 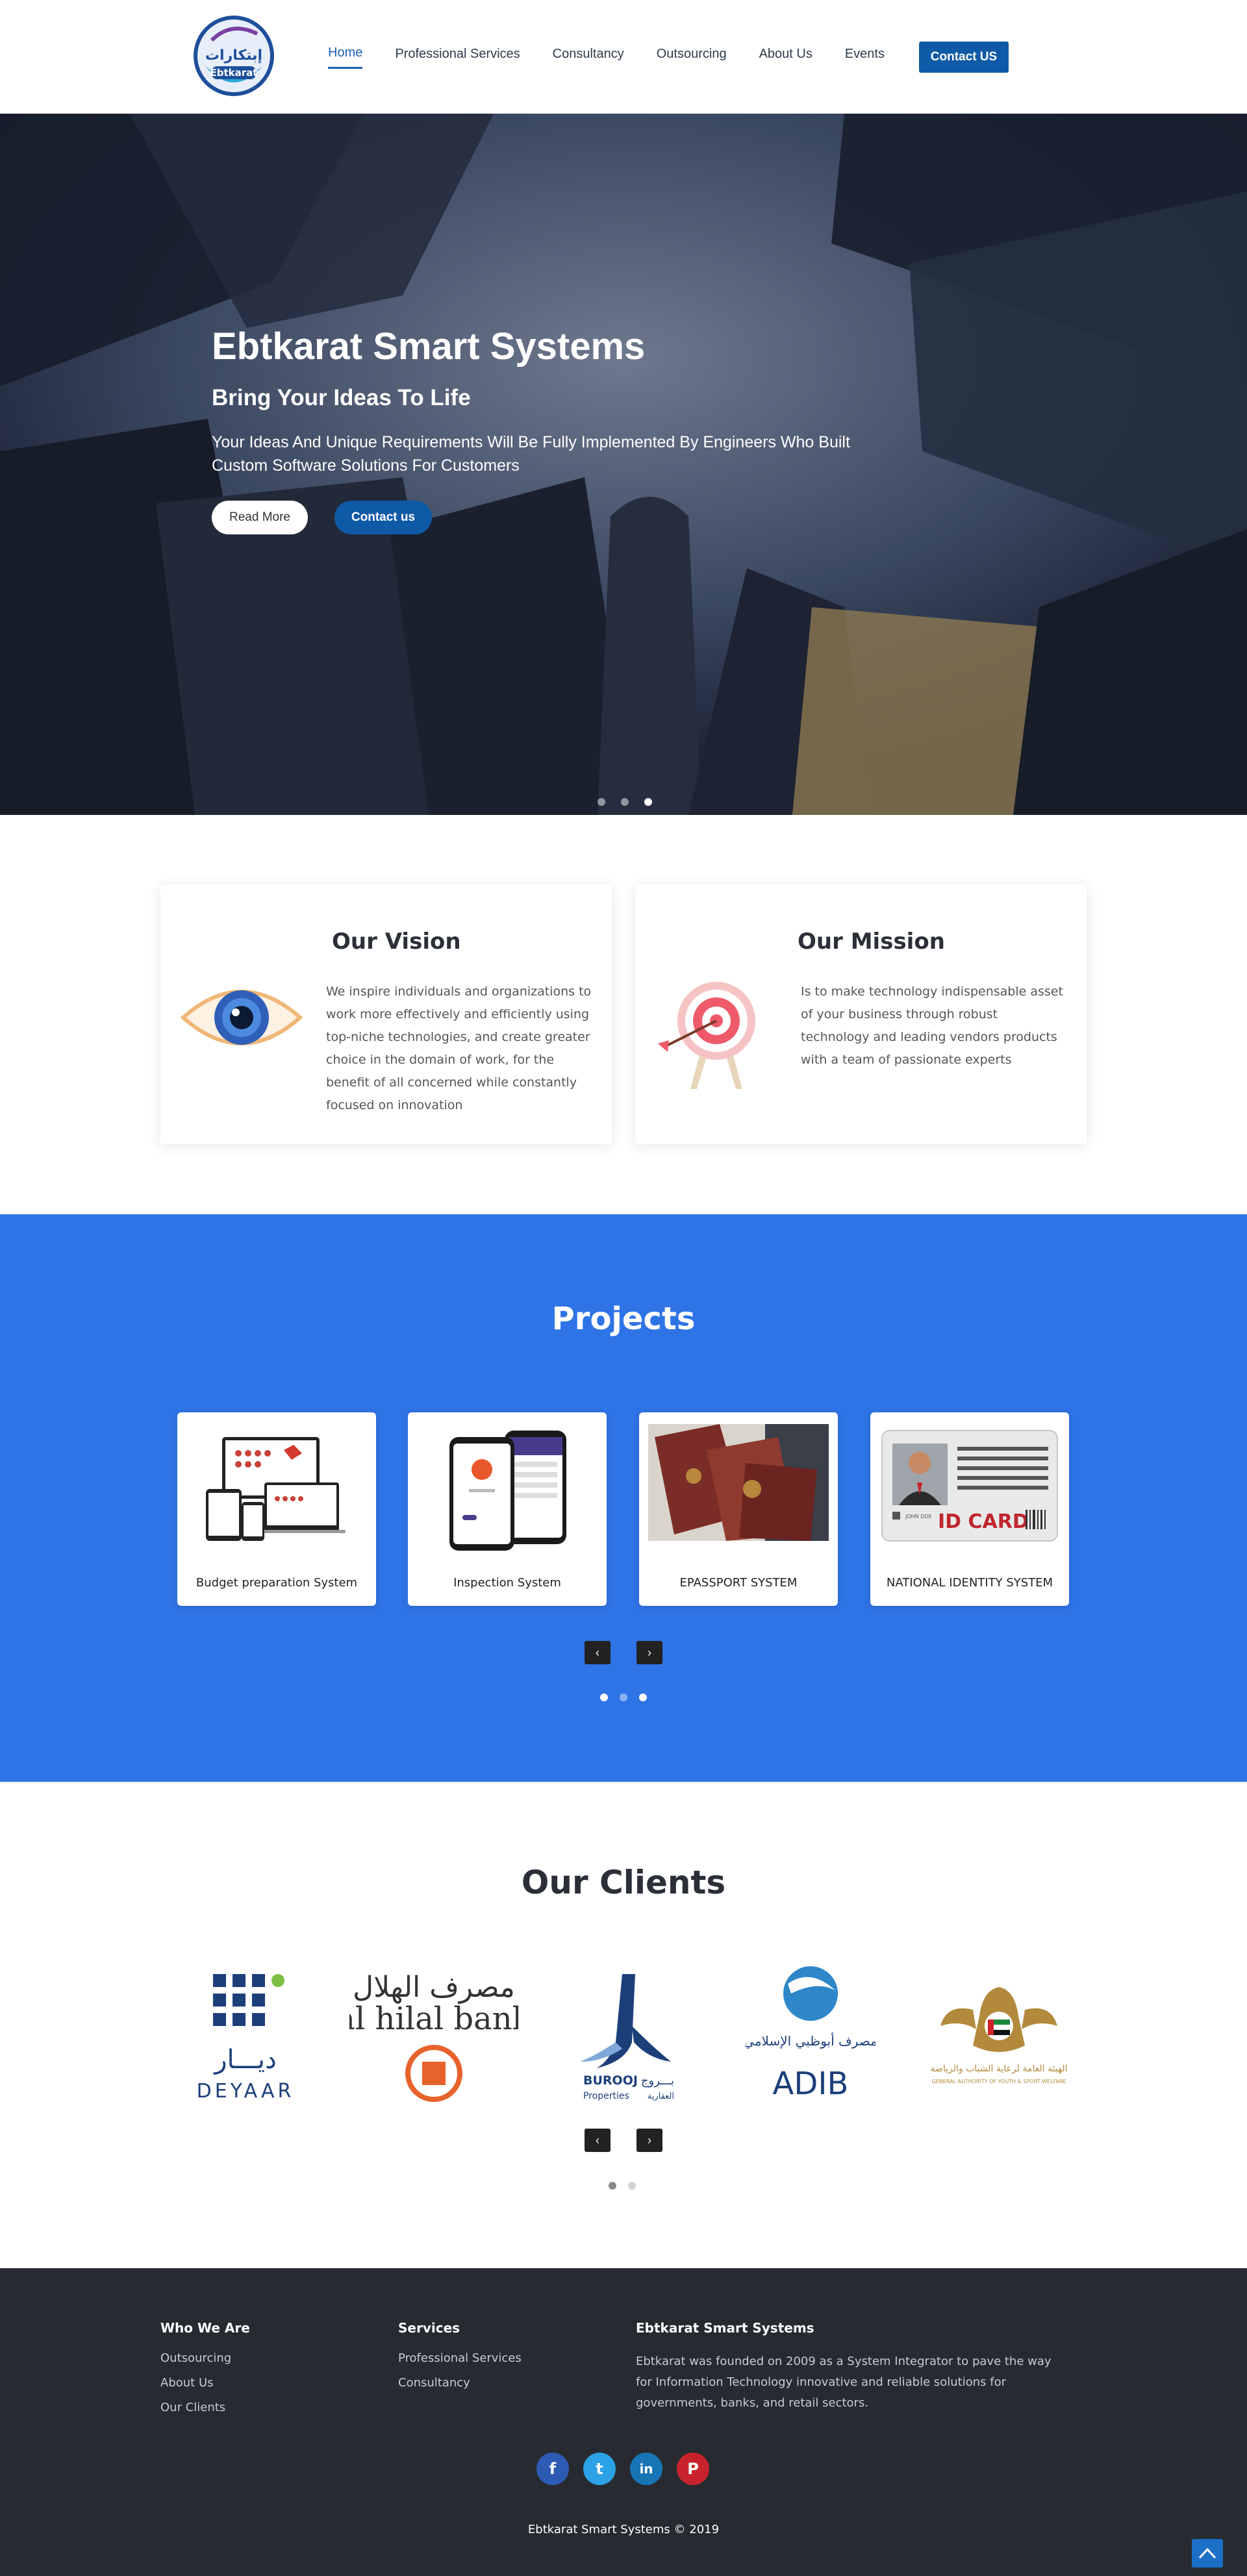 I want to click on project-card-budget: Budget preparation System, so click(x=276, y=1509).